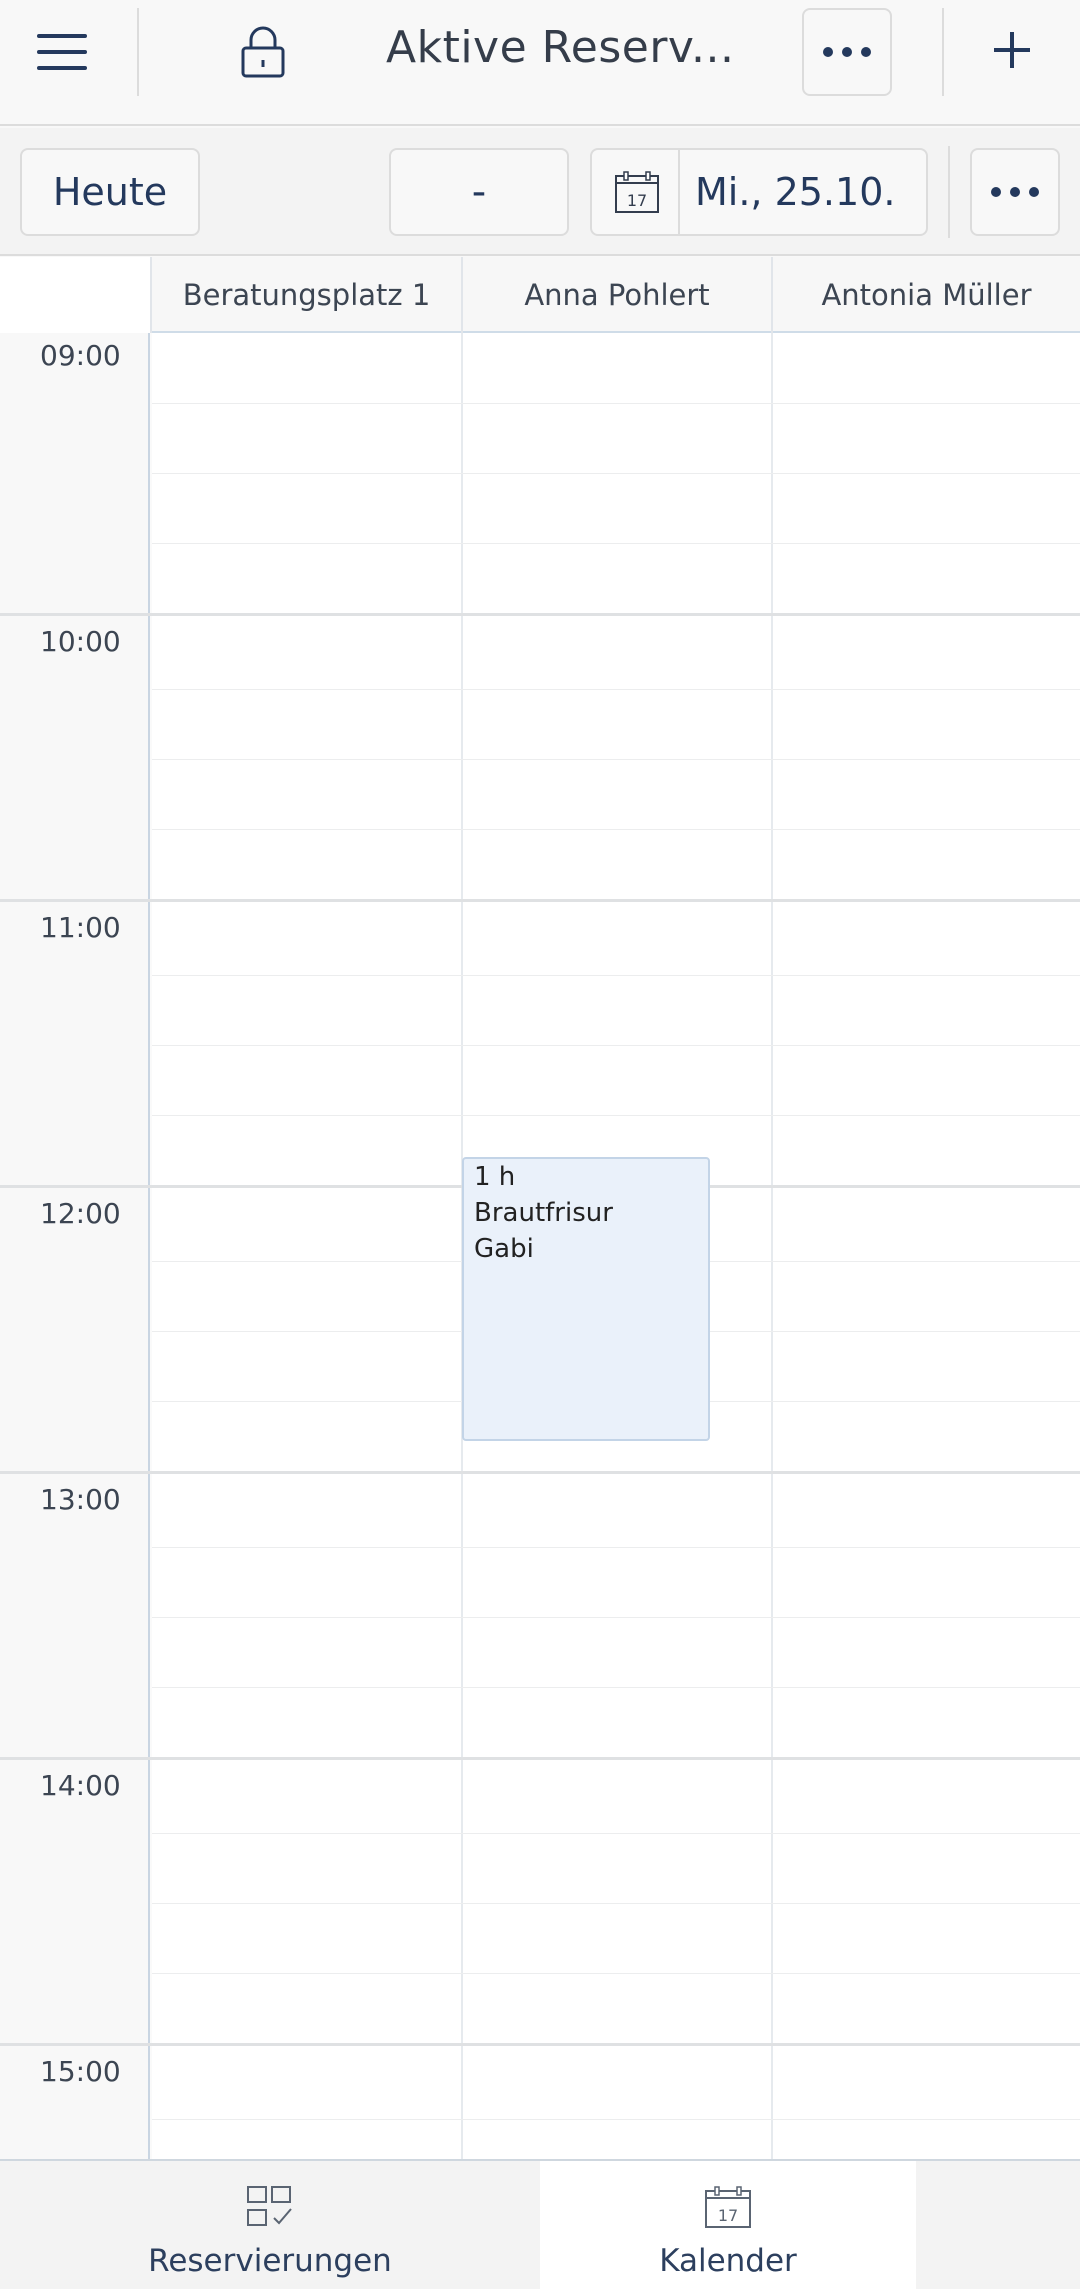 The width and height of the screenshot is (1080, 2289). What do you see at coordinates (616, 295) in the screenshot?
I see `column-header-anna-pohlert: Anna Pohlert` at bounding box center [616, 295].